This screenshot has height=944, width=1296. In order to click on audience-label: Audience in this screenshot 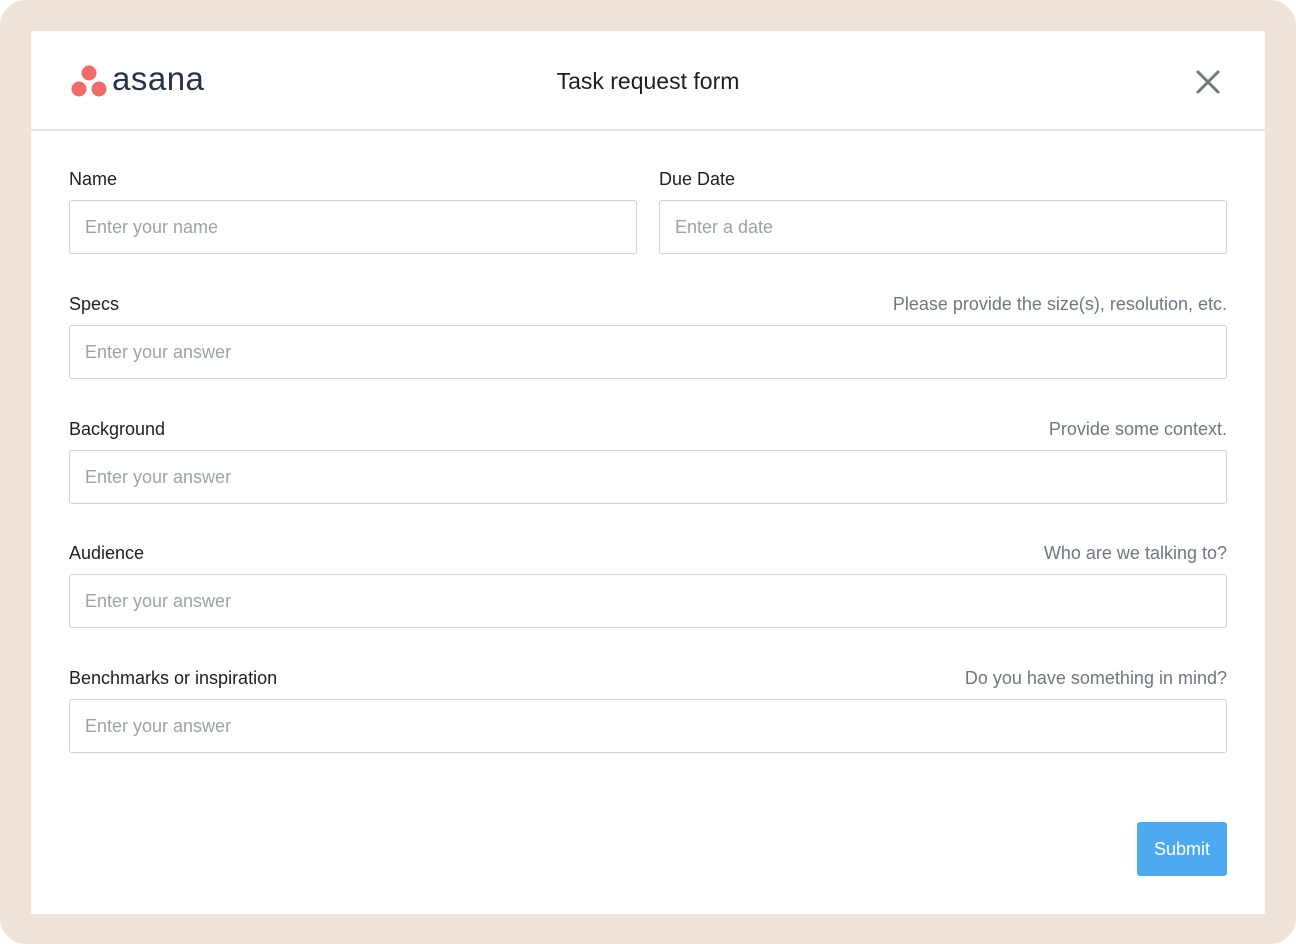, I will do `click(107, 553)`.